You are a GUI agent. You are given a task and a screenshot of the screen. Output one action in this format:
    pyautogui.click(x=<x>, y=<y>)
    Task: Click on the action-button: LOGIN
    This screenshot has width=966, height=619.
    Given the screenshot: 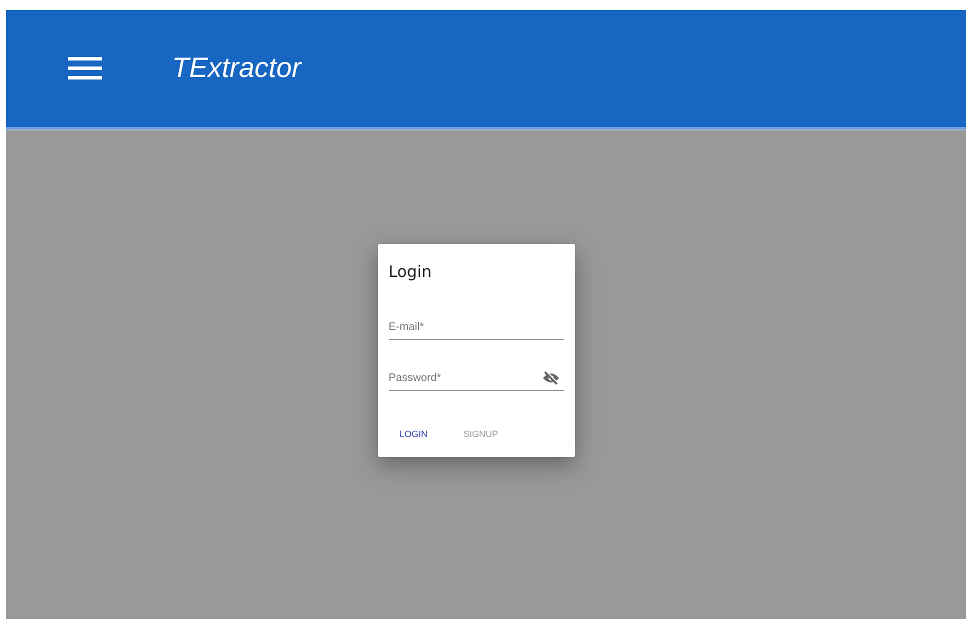 What is the action you would take?
    pyautogui.click(x=413, y=434)
    